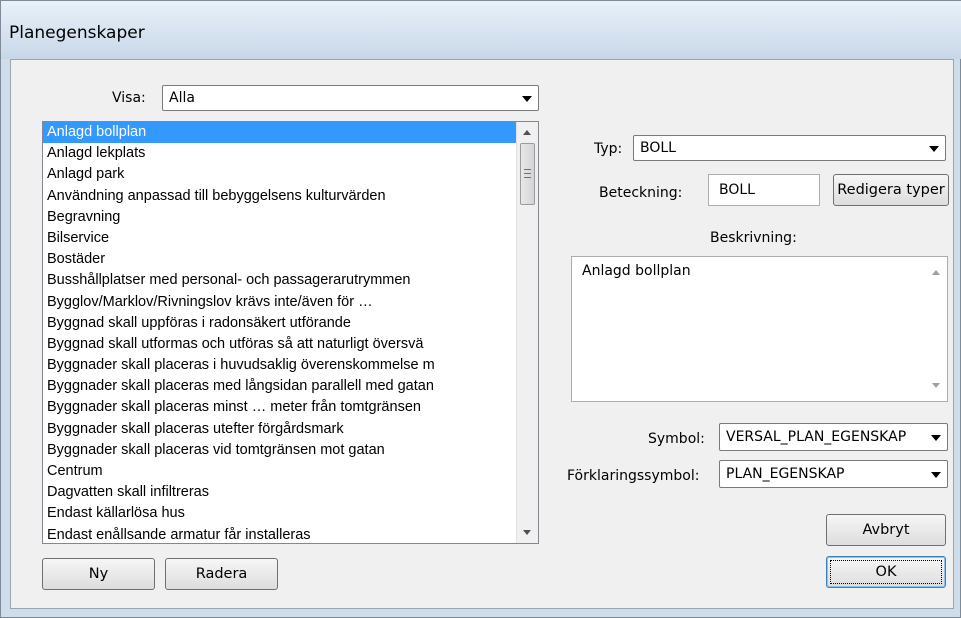 The image size is (961, 618). I want to click on edit-types-button: Redigera typer, so click(891, 190).